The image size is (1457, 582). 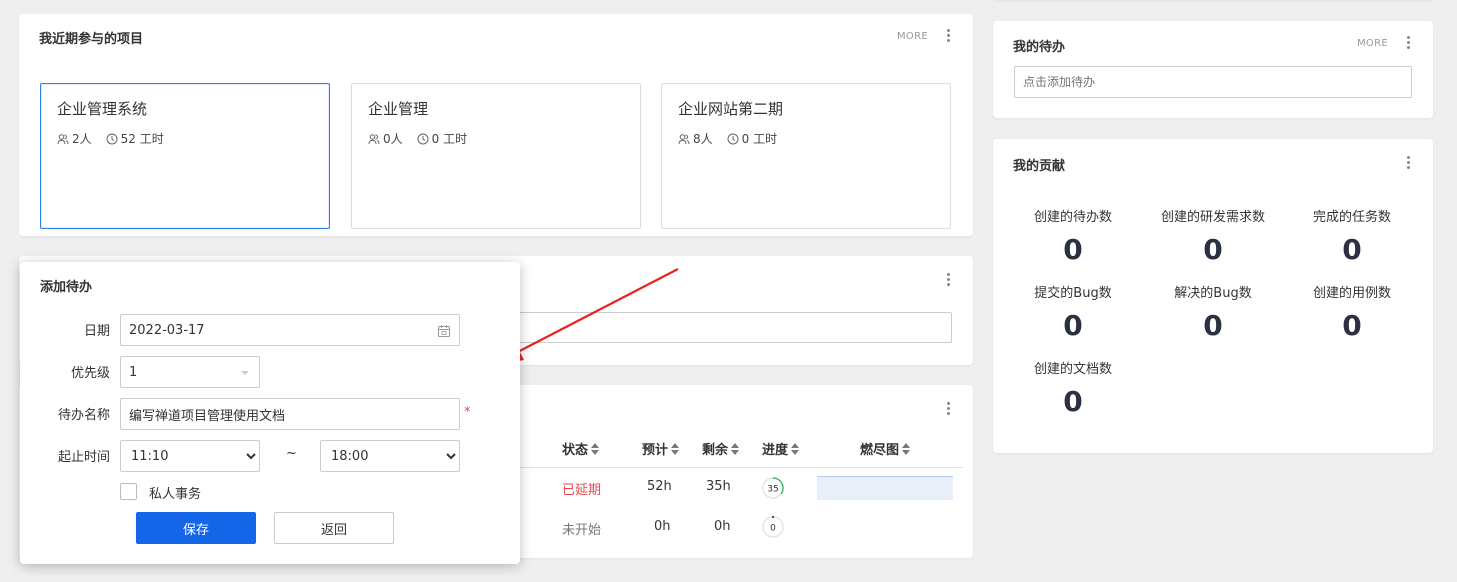 I want to click on todo-name-label: 待办名称, so click(x=83, y=415).